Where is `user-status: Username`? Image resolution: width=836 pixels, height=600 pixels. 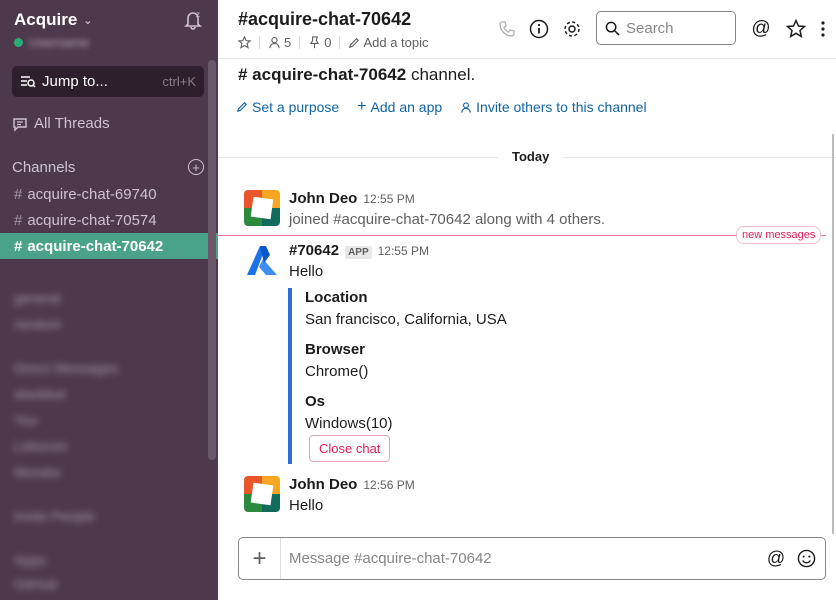 user-status: Username is located at coordinates (51, 42).